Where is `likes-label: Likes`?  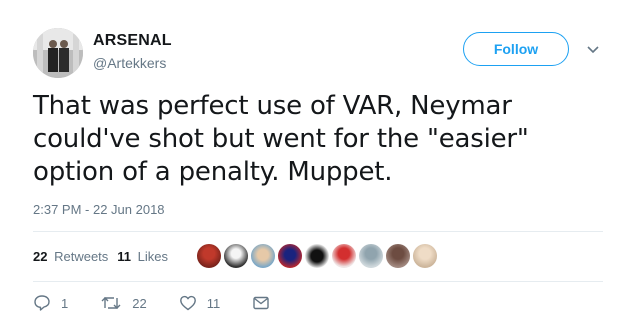 likes-label: Likes is located at coordinates (153, 256).